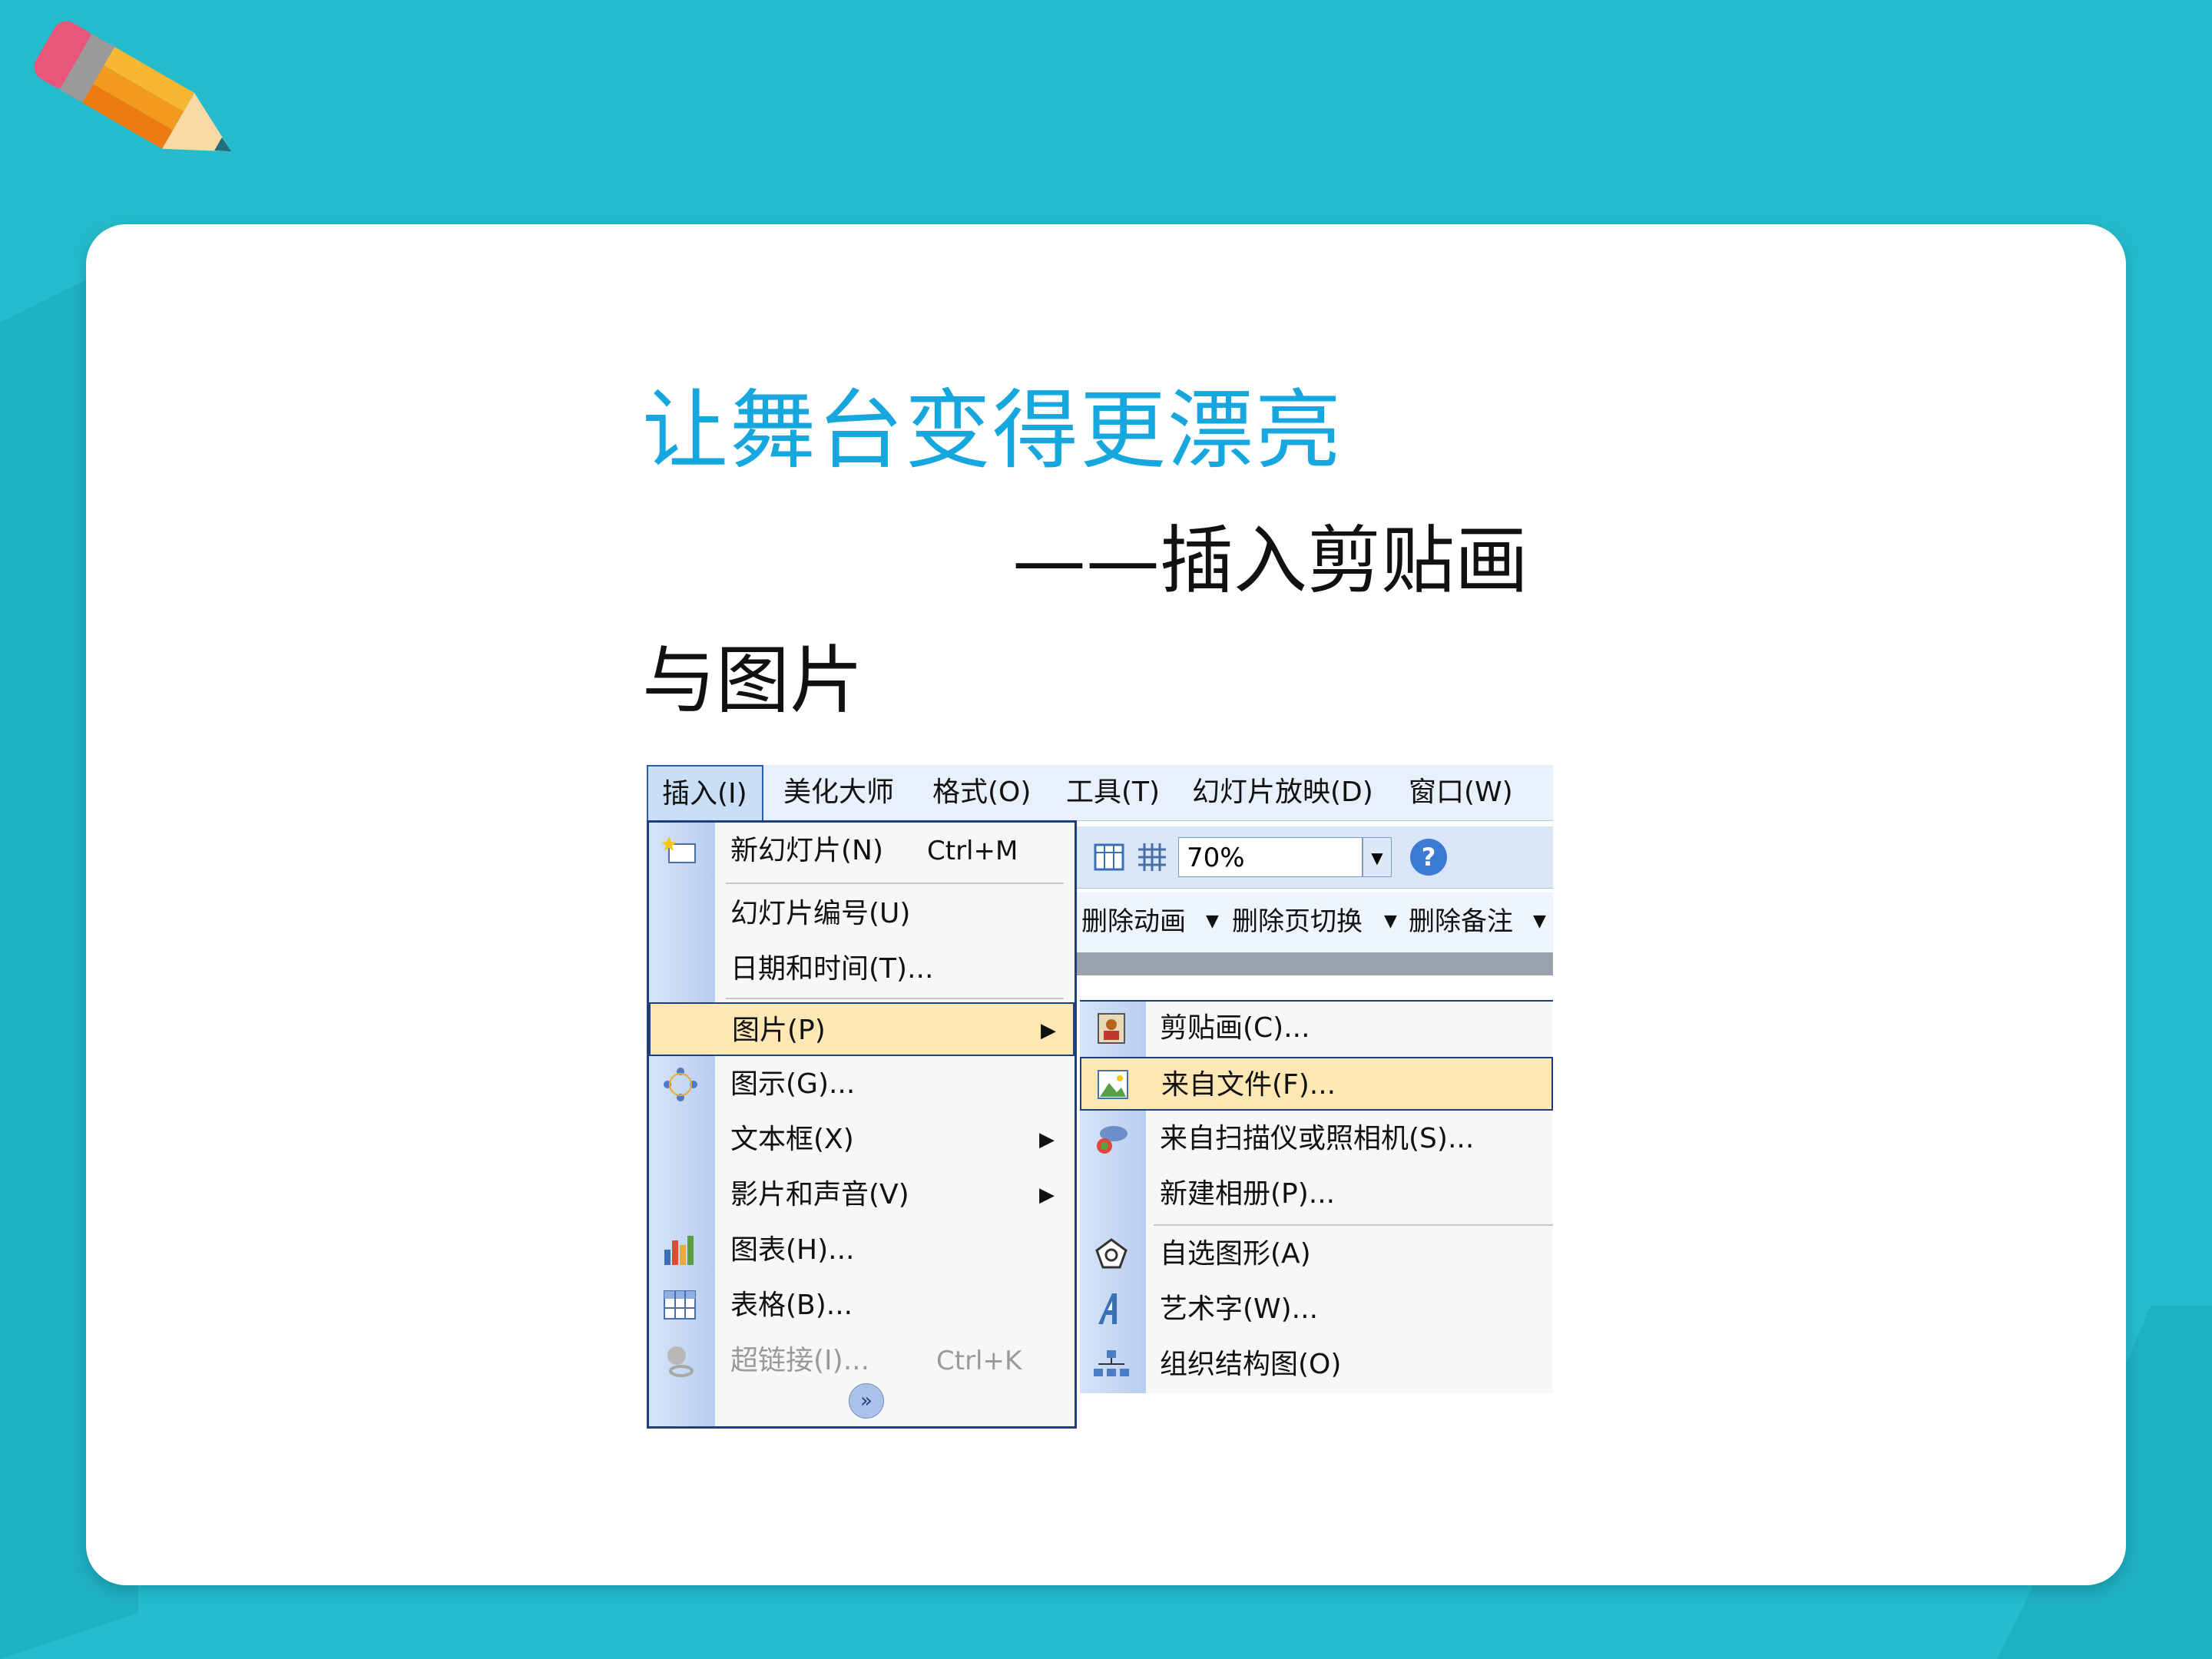 The image size is (2212, 1659). I want to click on menu-item-label: 影片和声音(V), so click(820, 1194).